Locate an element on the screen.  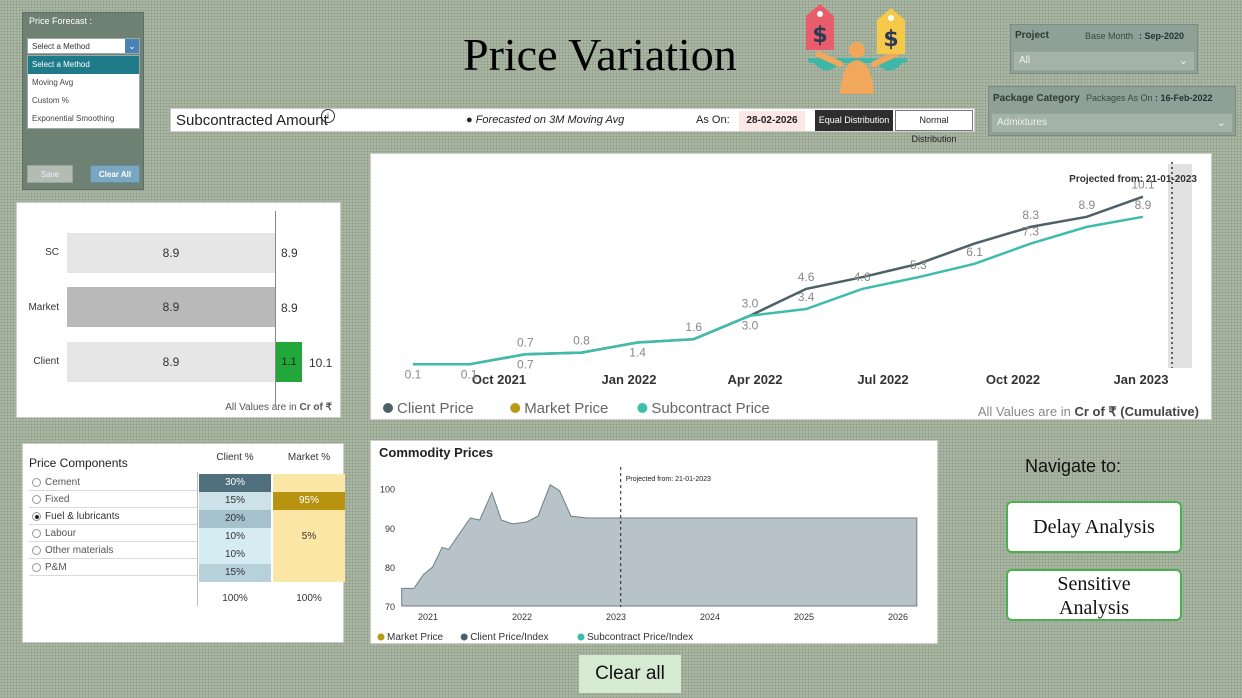
projected-label: Projected from: 21-01-2023 is located at coordinates (668, 479).